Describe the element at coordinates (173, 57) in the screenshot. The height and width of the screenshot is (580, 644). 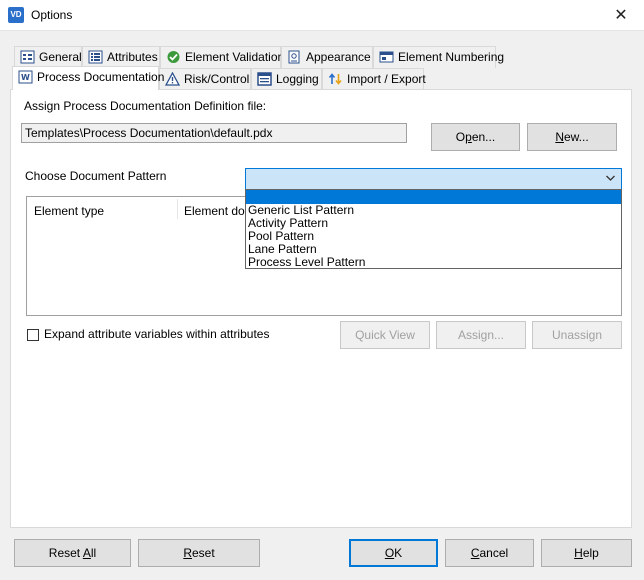
I see `checkmark-icon` at that location.